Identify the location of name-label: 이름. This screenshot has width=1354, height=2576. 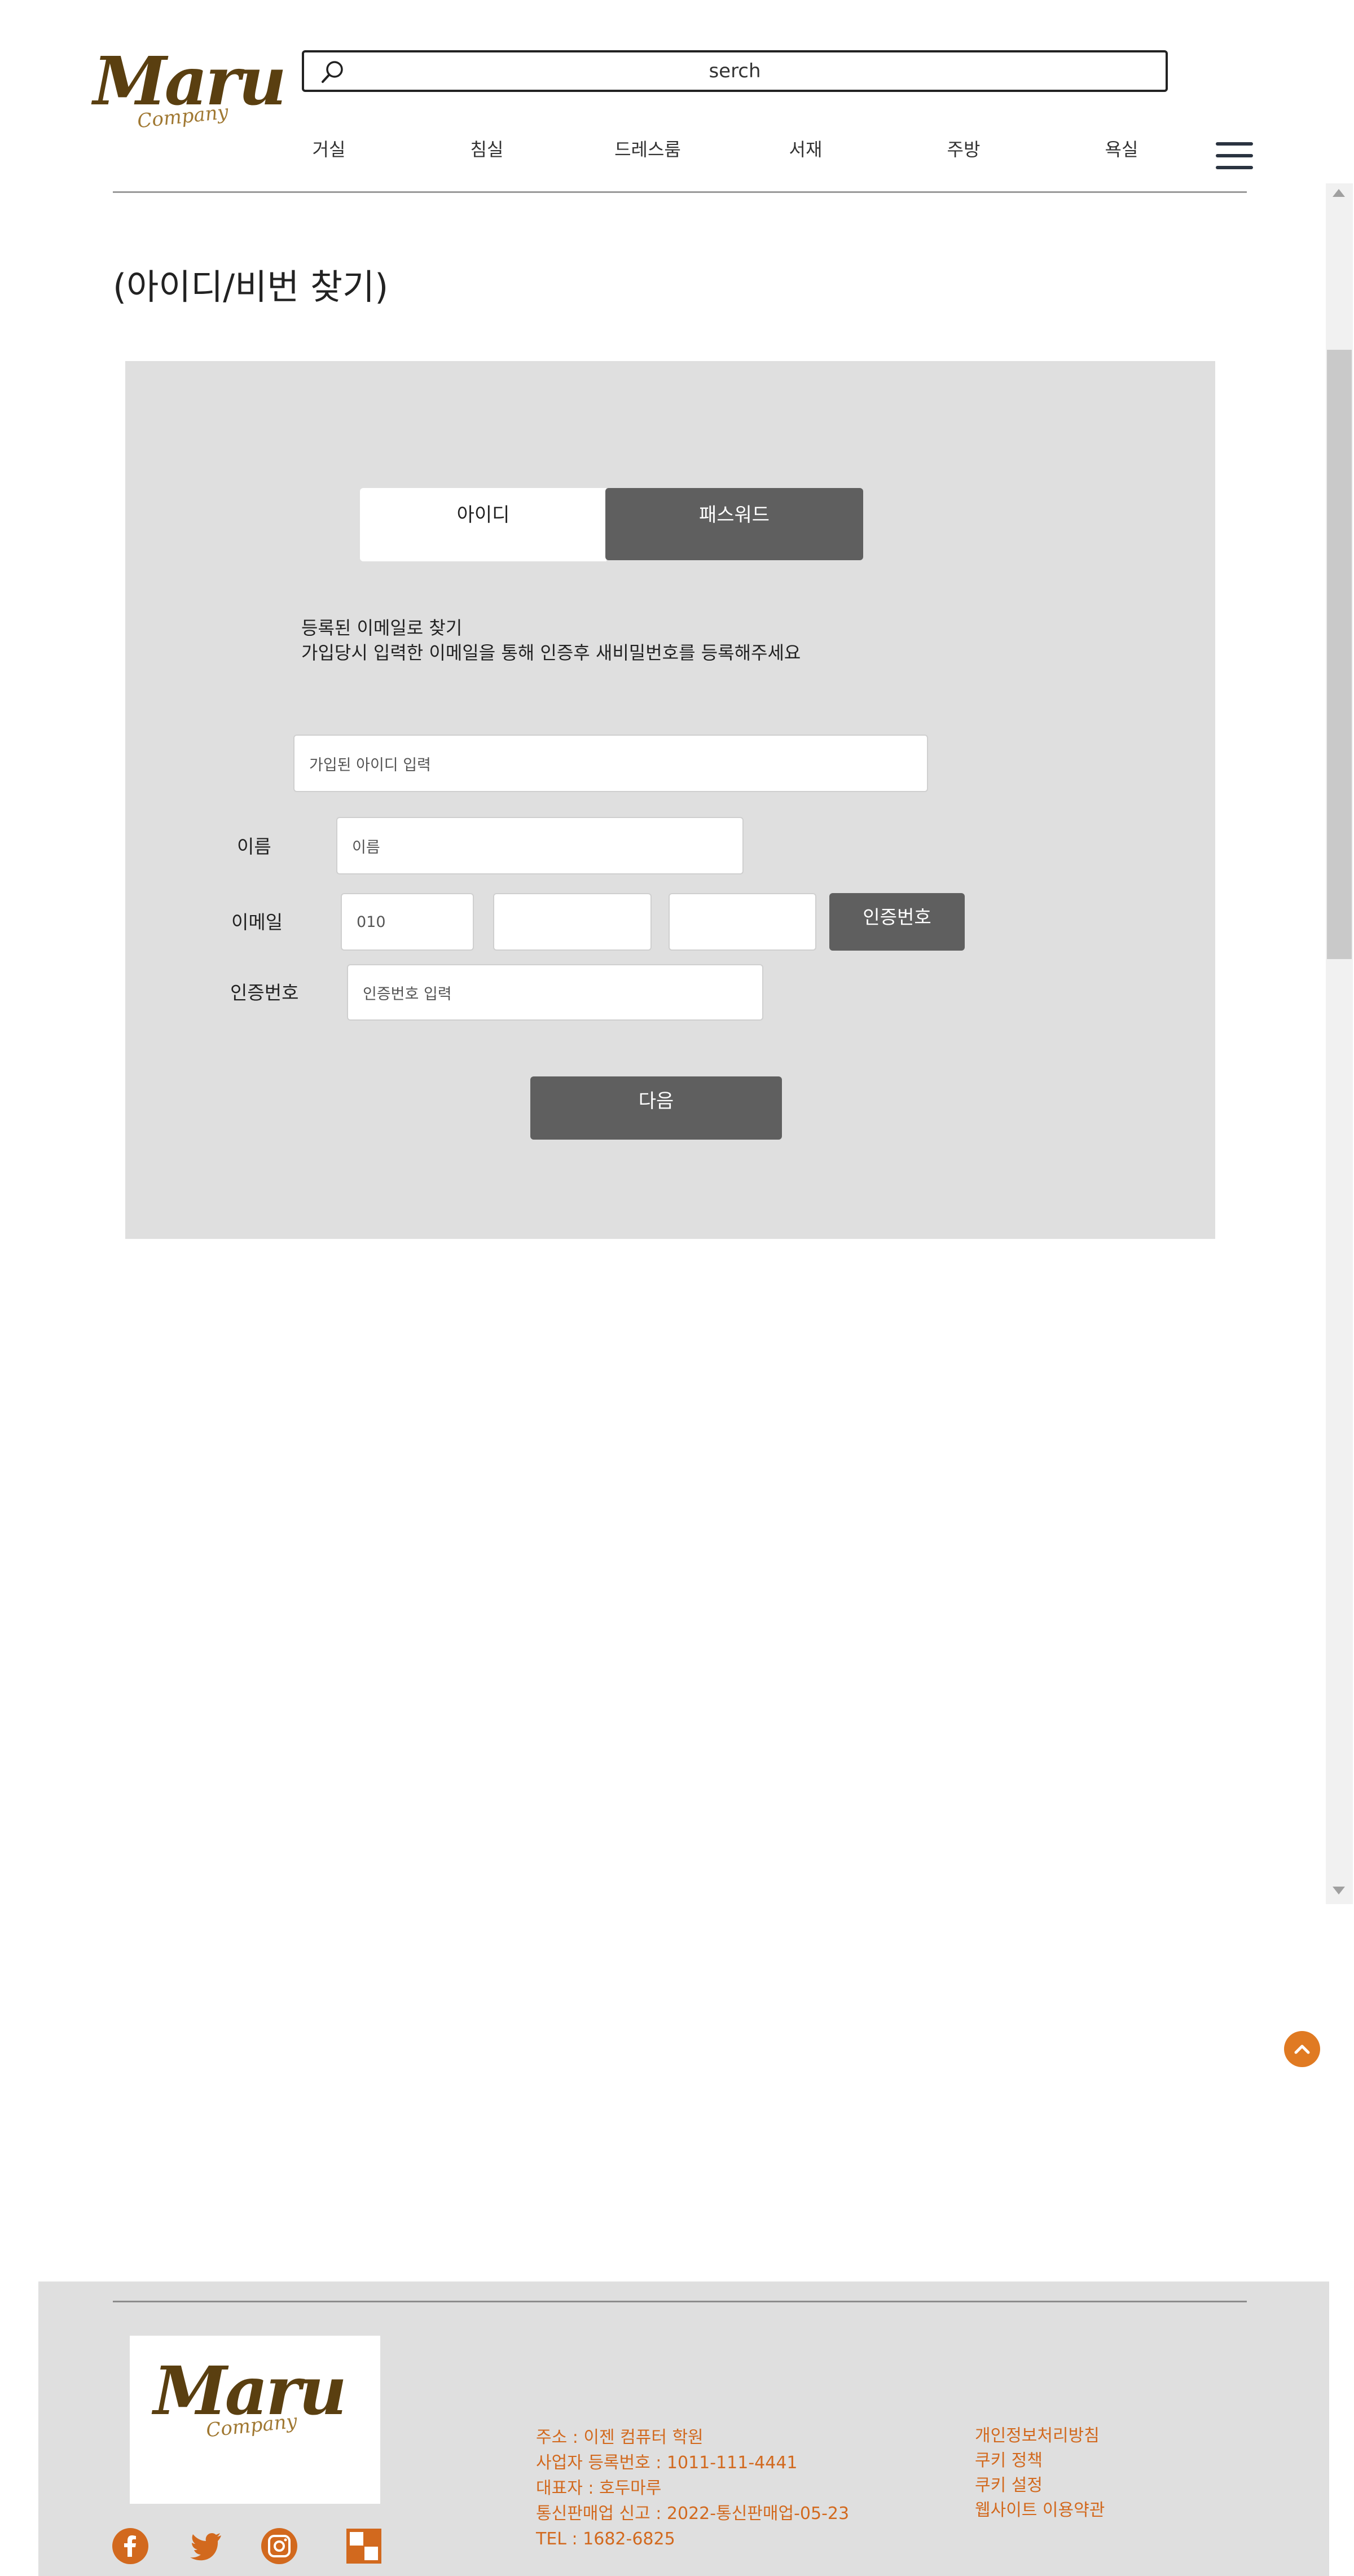
(254, 847).